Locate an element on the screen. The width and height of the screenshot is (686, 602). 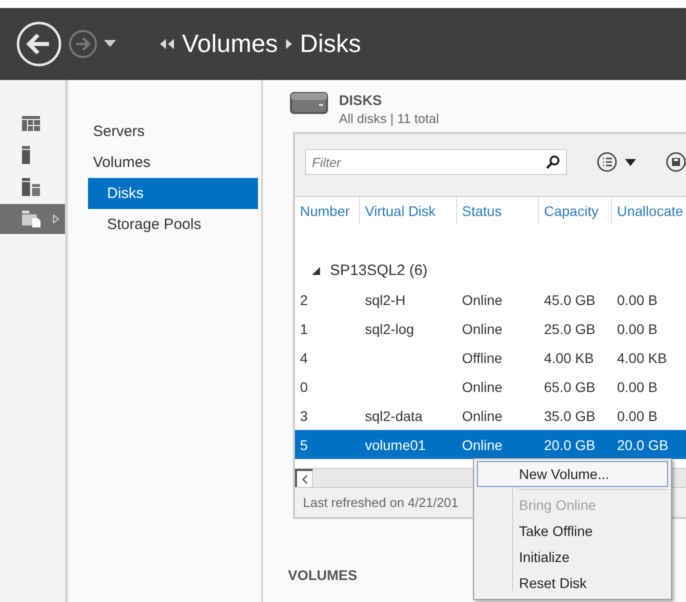
rail-item is located at coordinates (32, 219).